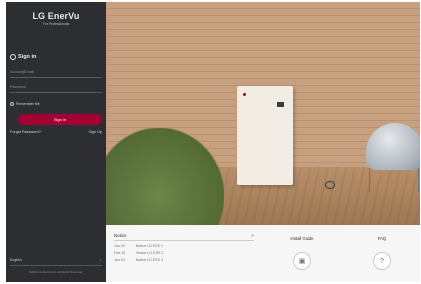 Image resolution: width=421 pixels, height=284 pixels. Describe the element at coordinates (149, 260) in the screenshot. I see `notice-text: Notice LG ESS 3` at that location.